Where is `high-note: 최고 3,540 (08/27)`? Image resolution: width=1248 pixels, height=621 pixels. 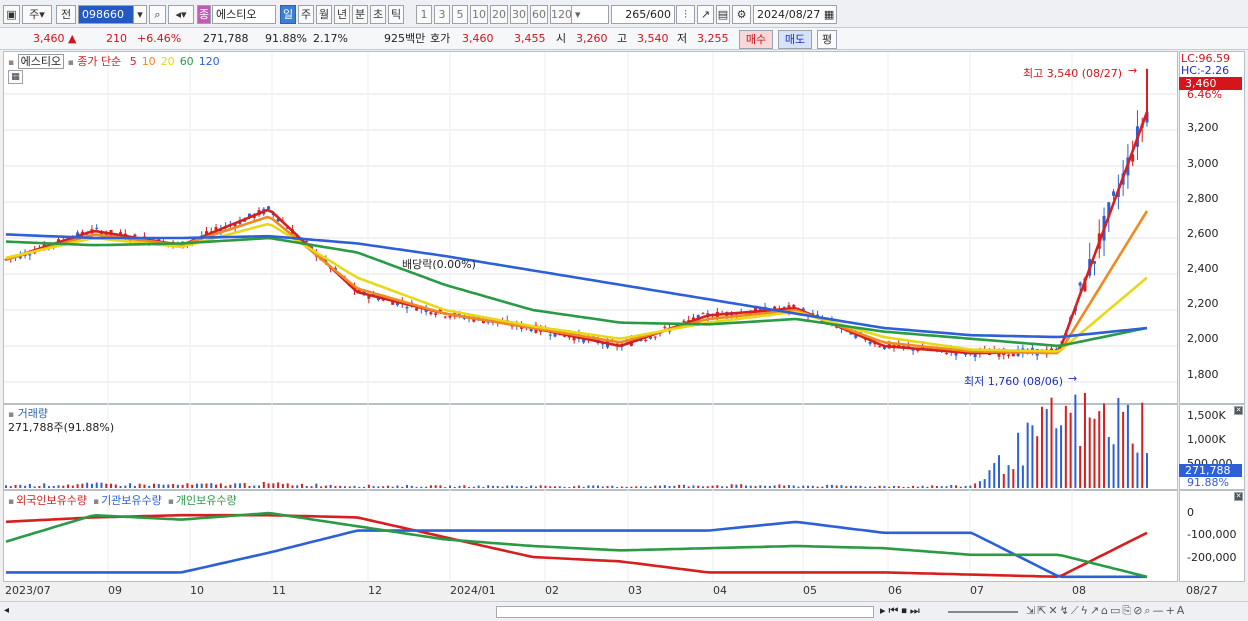 high-note: 최고 3,540 (08/27) is located at coordinates (1073, 73).